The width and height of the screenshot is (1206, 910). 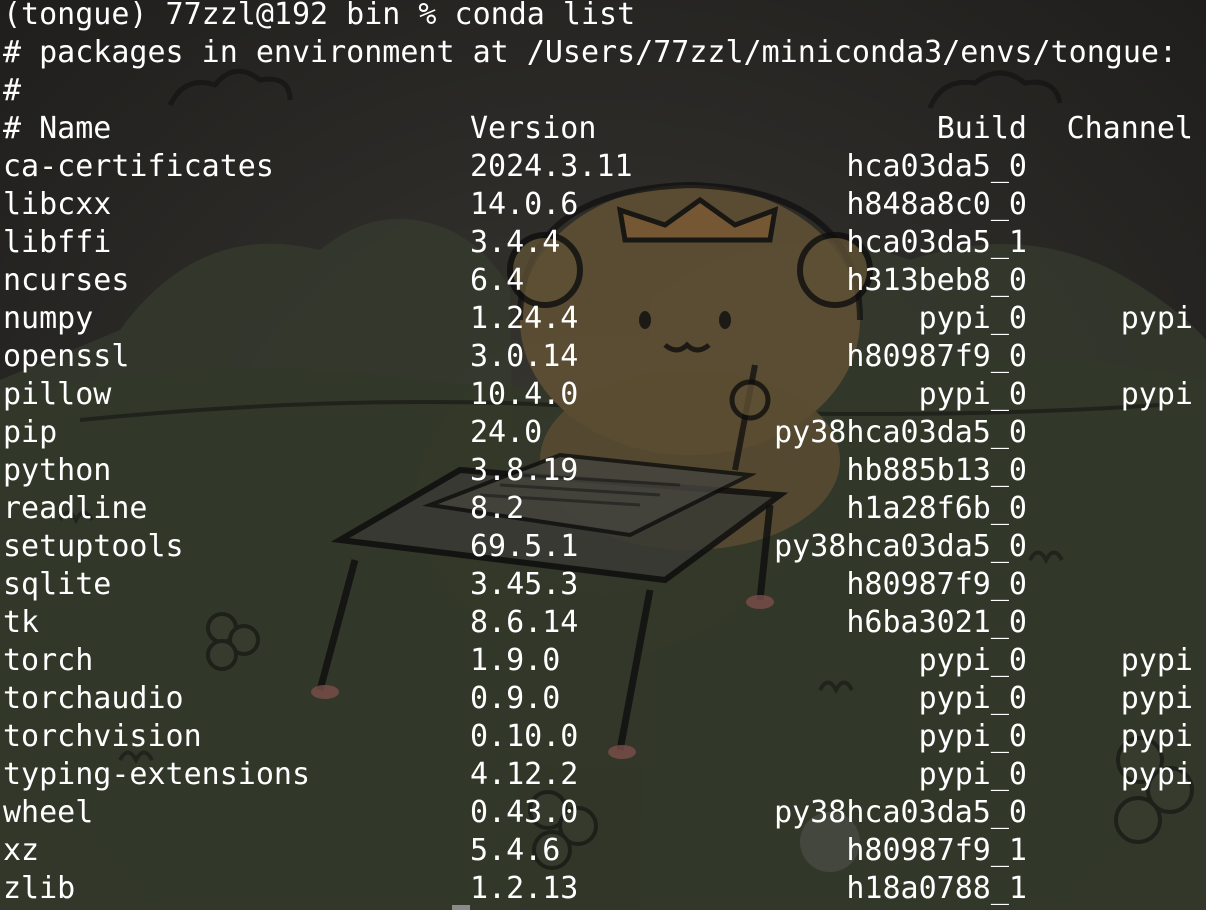 I want to click on table-row: setuptools 69.5.1 py38hca03da5_0, so click(x=603, y=547).